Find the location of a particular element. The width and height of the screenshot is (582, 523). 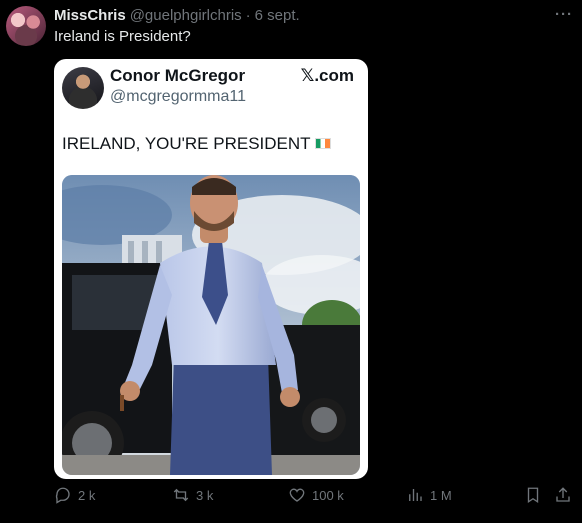

views-icon is located at coordinates (415, 495).